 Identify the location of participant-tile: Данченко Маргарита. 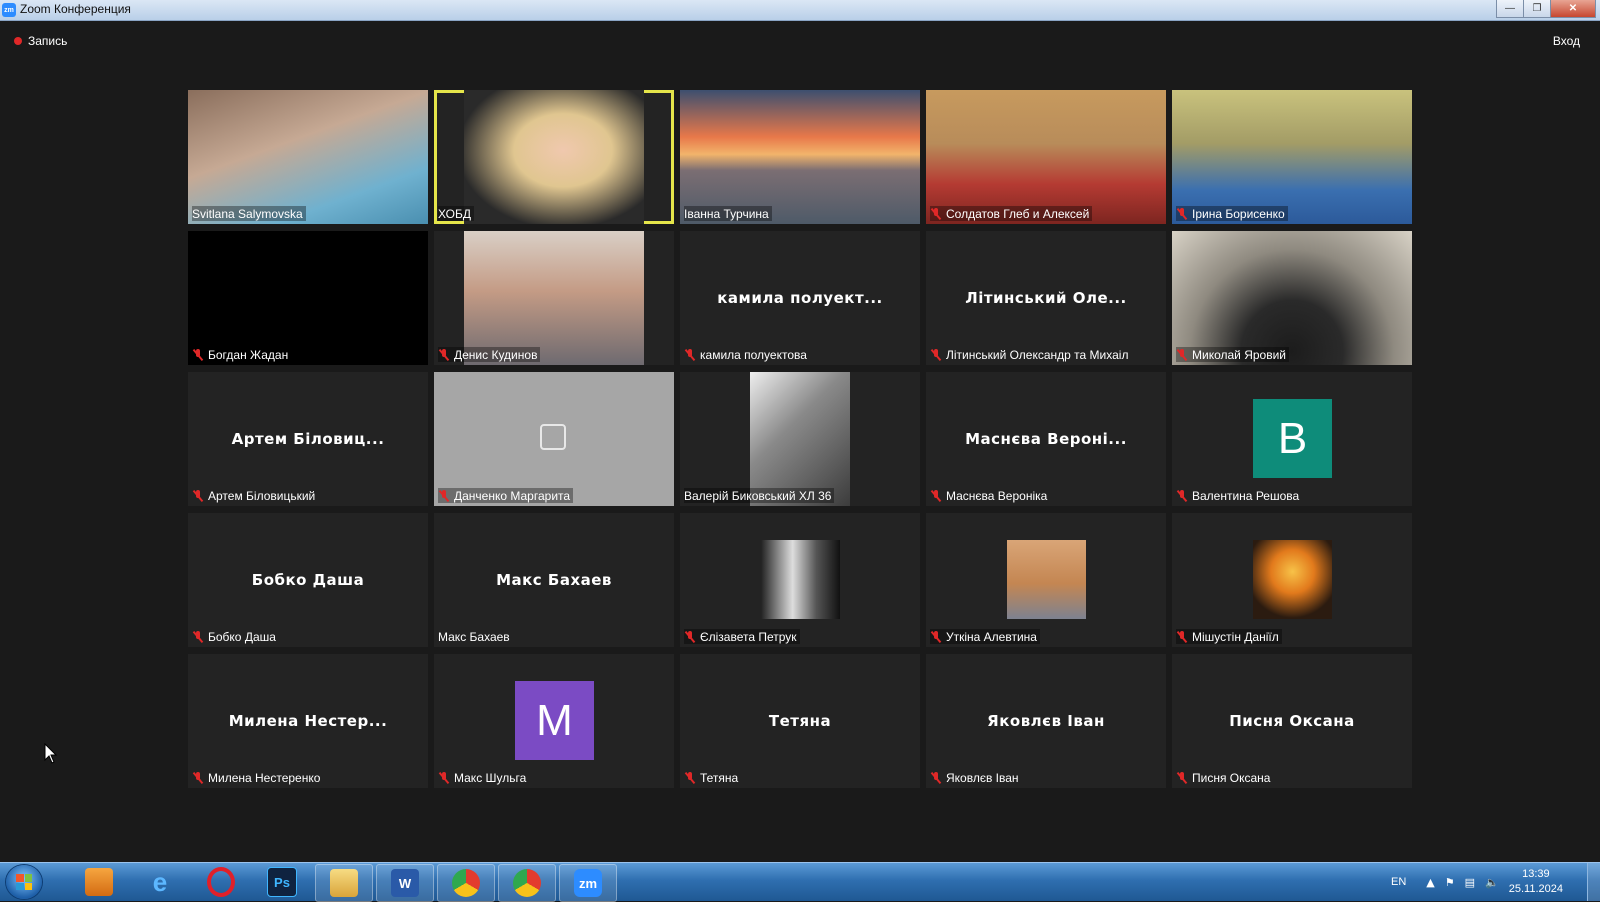
(554, 439).